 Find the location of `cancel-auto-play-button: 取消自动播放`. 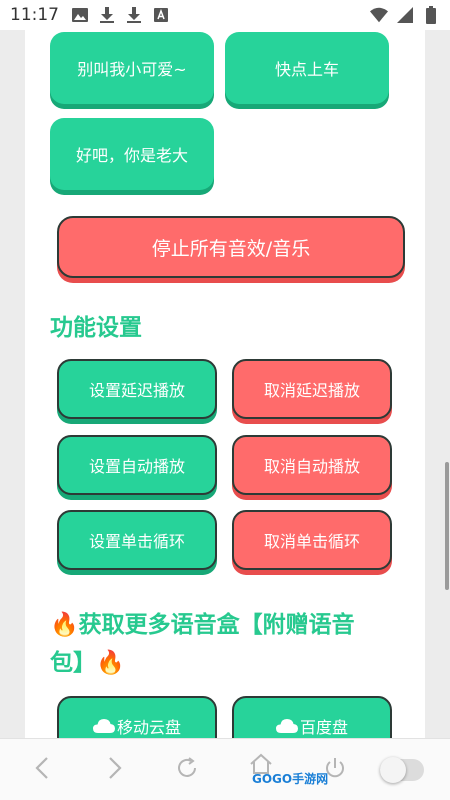

cancel-auto-play-button: 取消自动播放 is located at coordinates (312, 465).